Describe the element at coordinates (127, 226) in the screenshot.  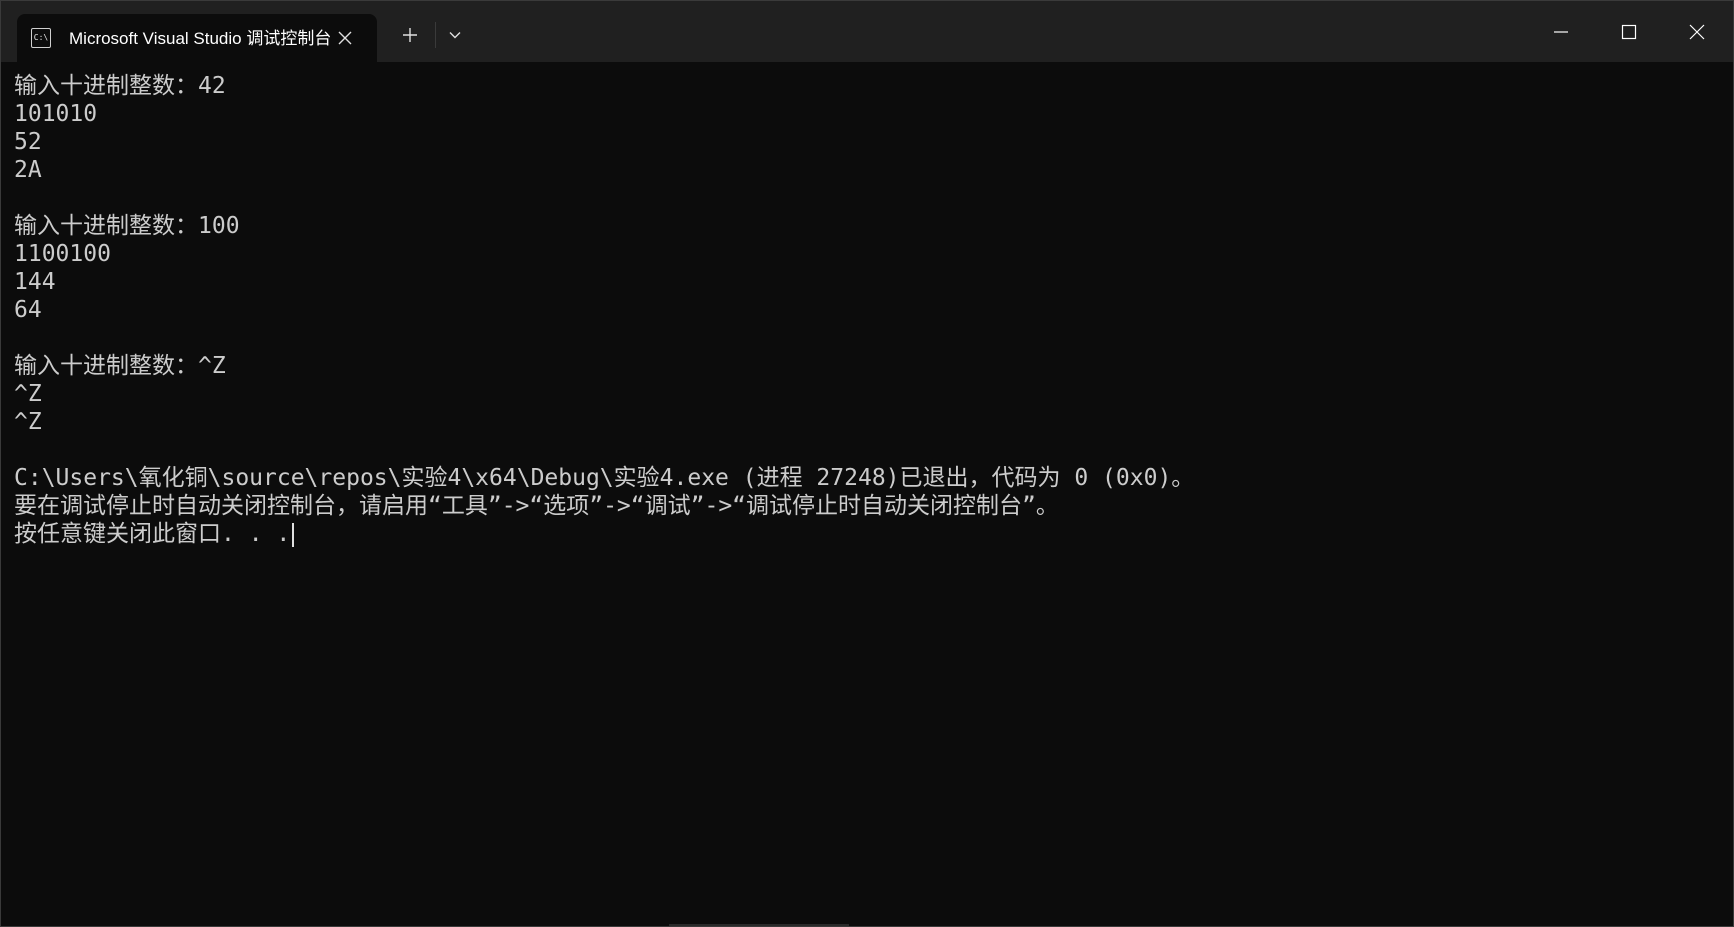
I see `console-line: 输入十进制整数：100` at that location.